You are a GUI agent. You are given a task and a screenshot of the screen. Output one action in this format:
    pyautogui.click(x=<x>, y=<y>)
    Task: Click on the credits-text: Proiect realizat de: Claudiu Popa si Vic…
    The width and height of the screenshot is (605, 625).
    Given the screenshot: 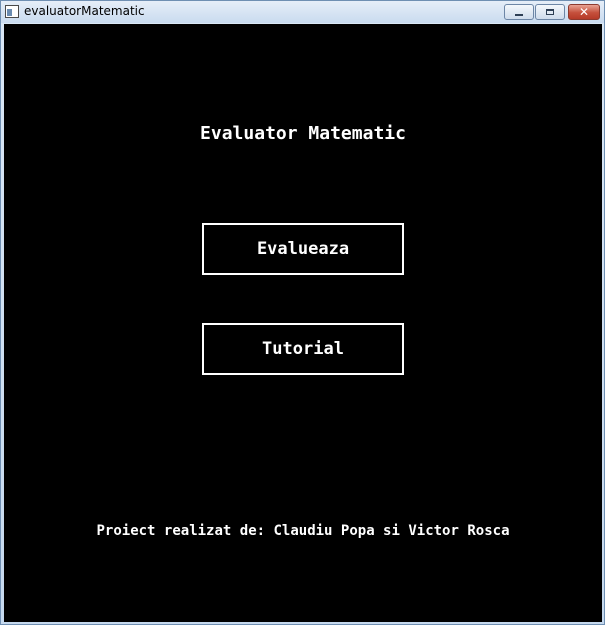 What is the action you would take?
    pyautogui.click(x=303, y=531)
    